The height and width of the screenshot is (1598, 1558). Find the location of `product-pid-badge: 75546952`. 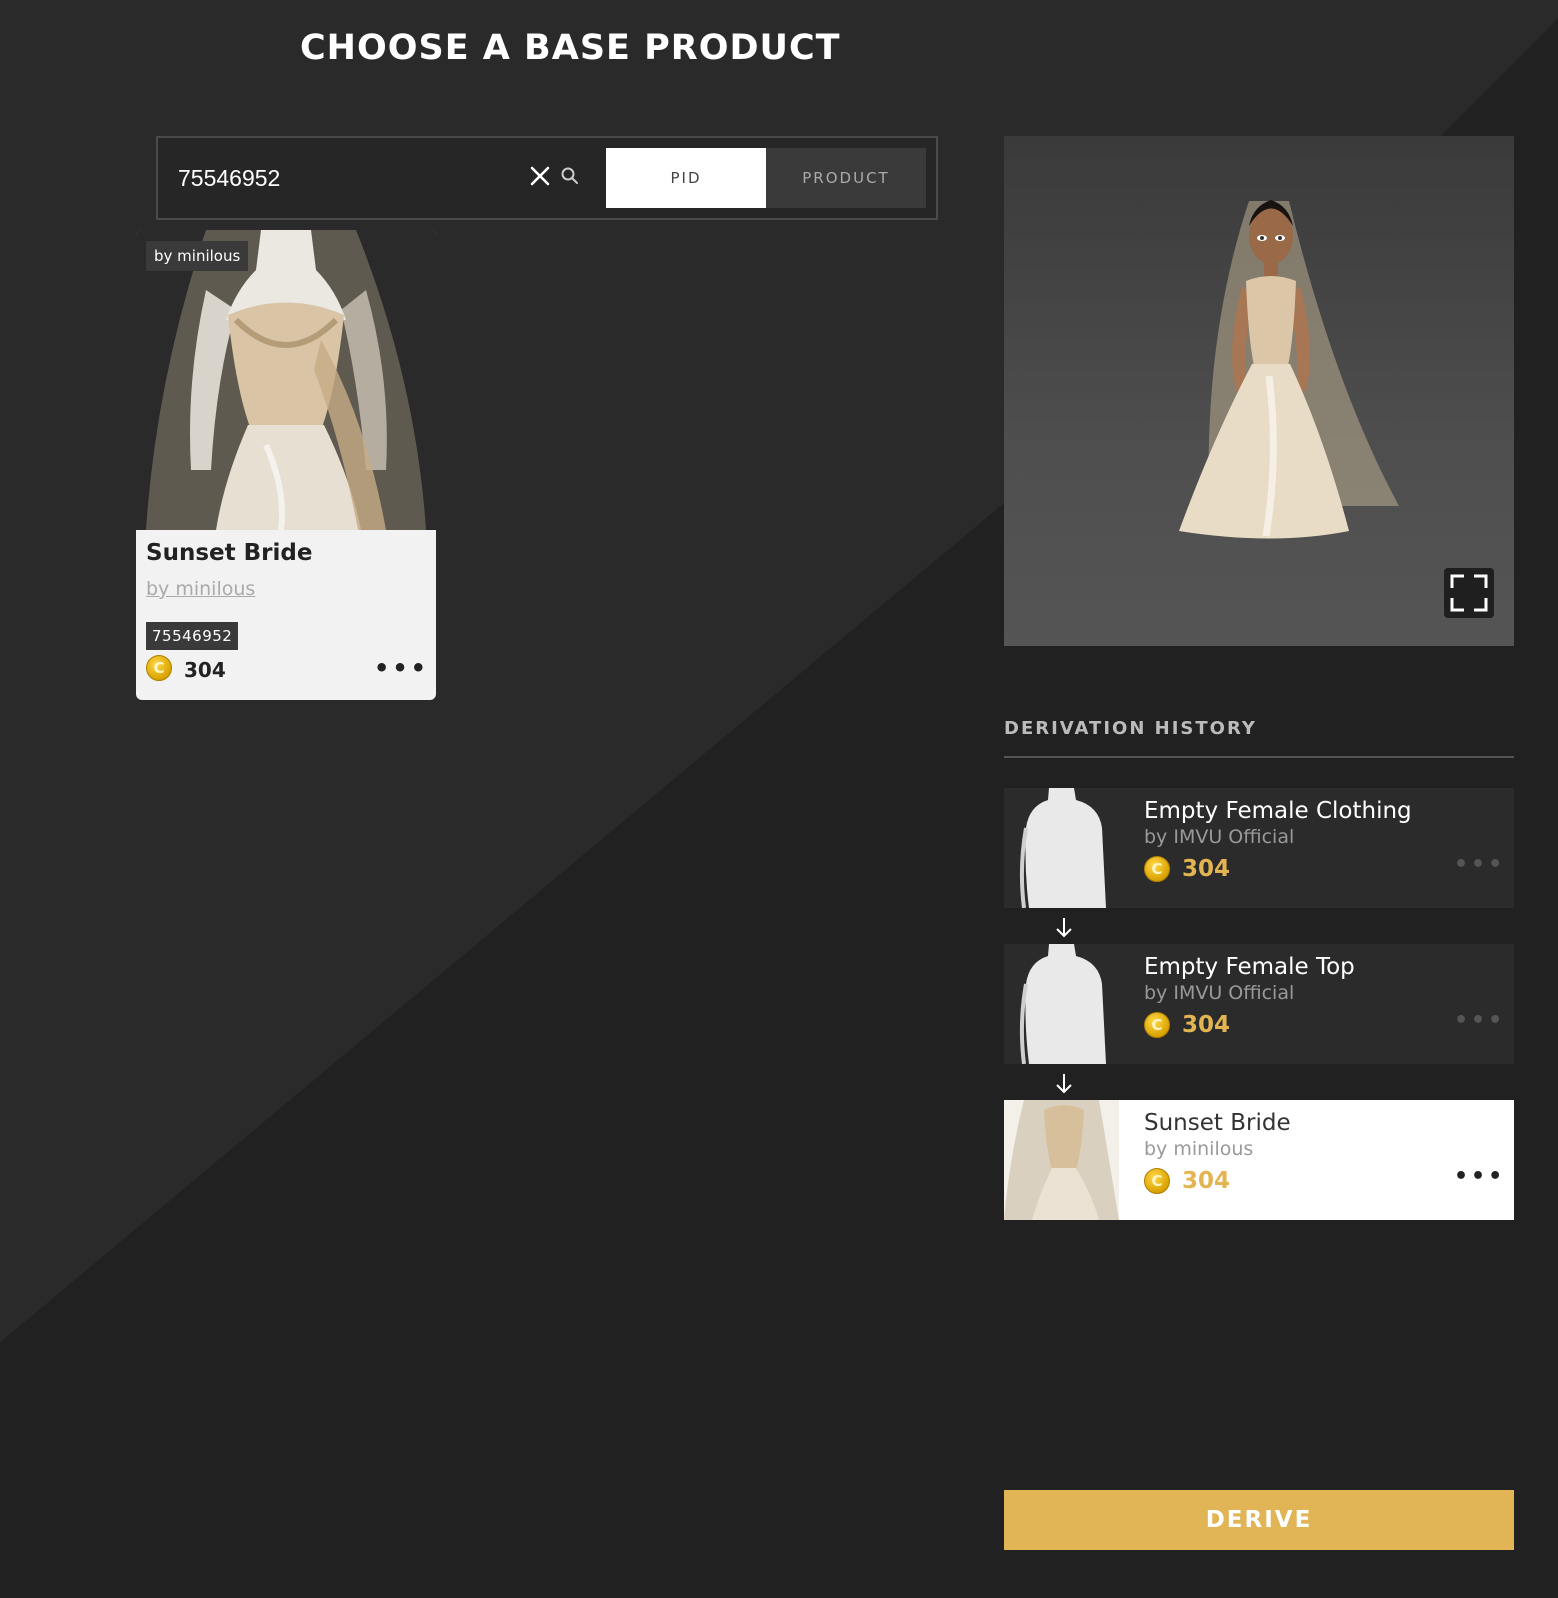

product-pid-badge: 75546952 is located at coordinates (192, 636).